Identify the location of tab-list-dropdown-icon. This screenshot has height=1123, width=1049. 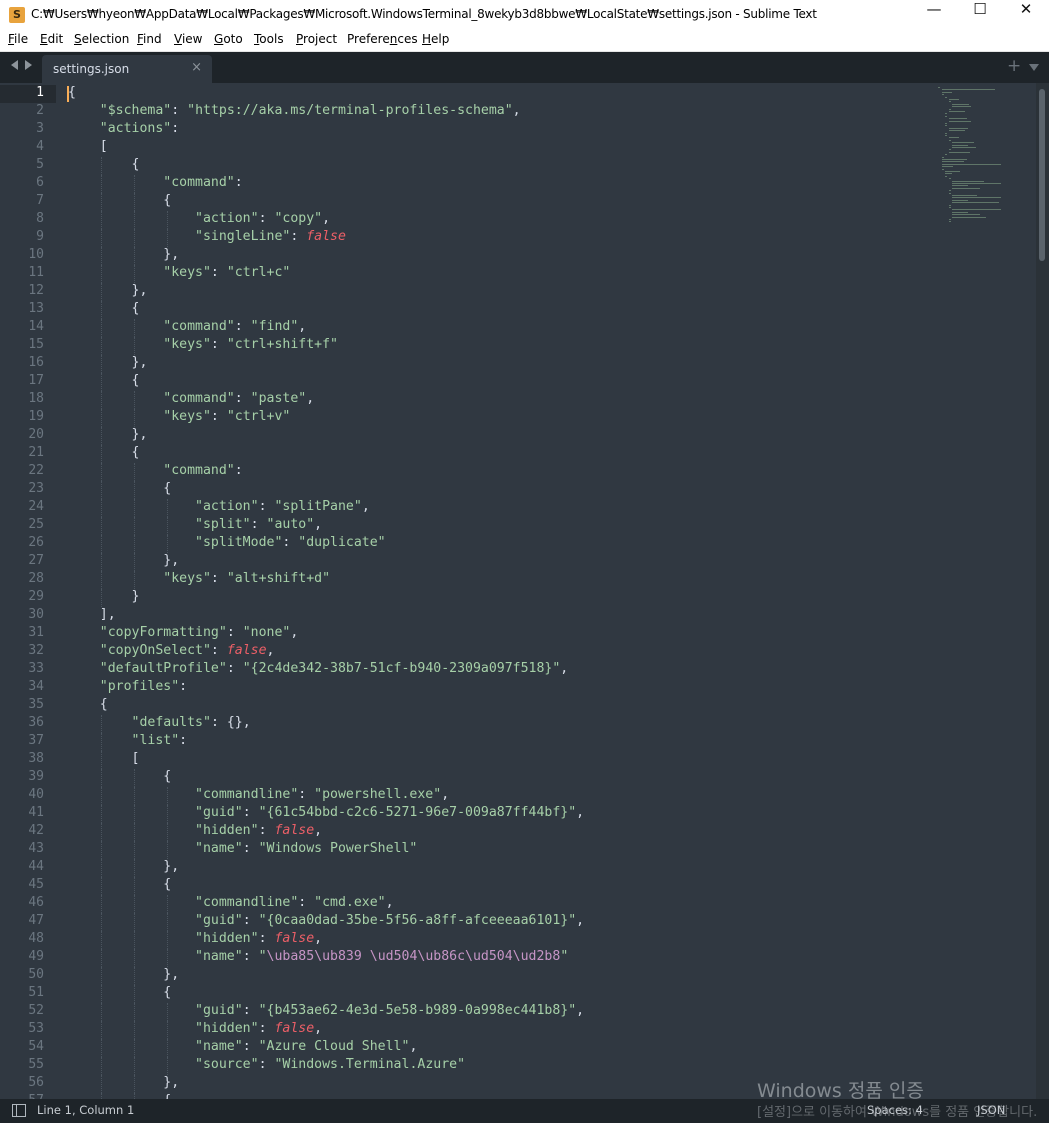
(1034, 67).